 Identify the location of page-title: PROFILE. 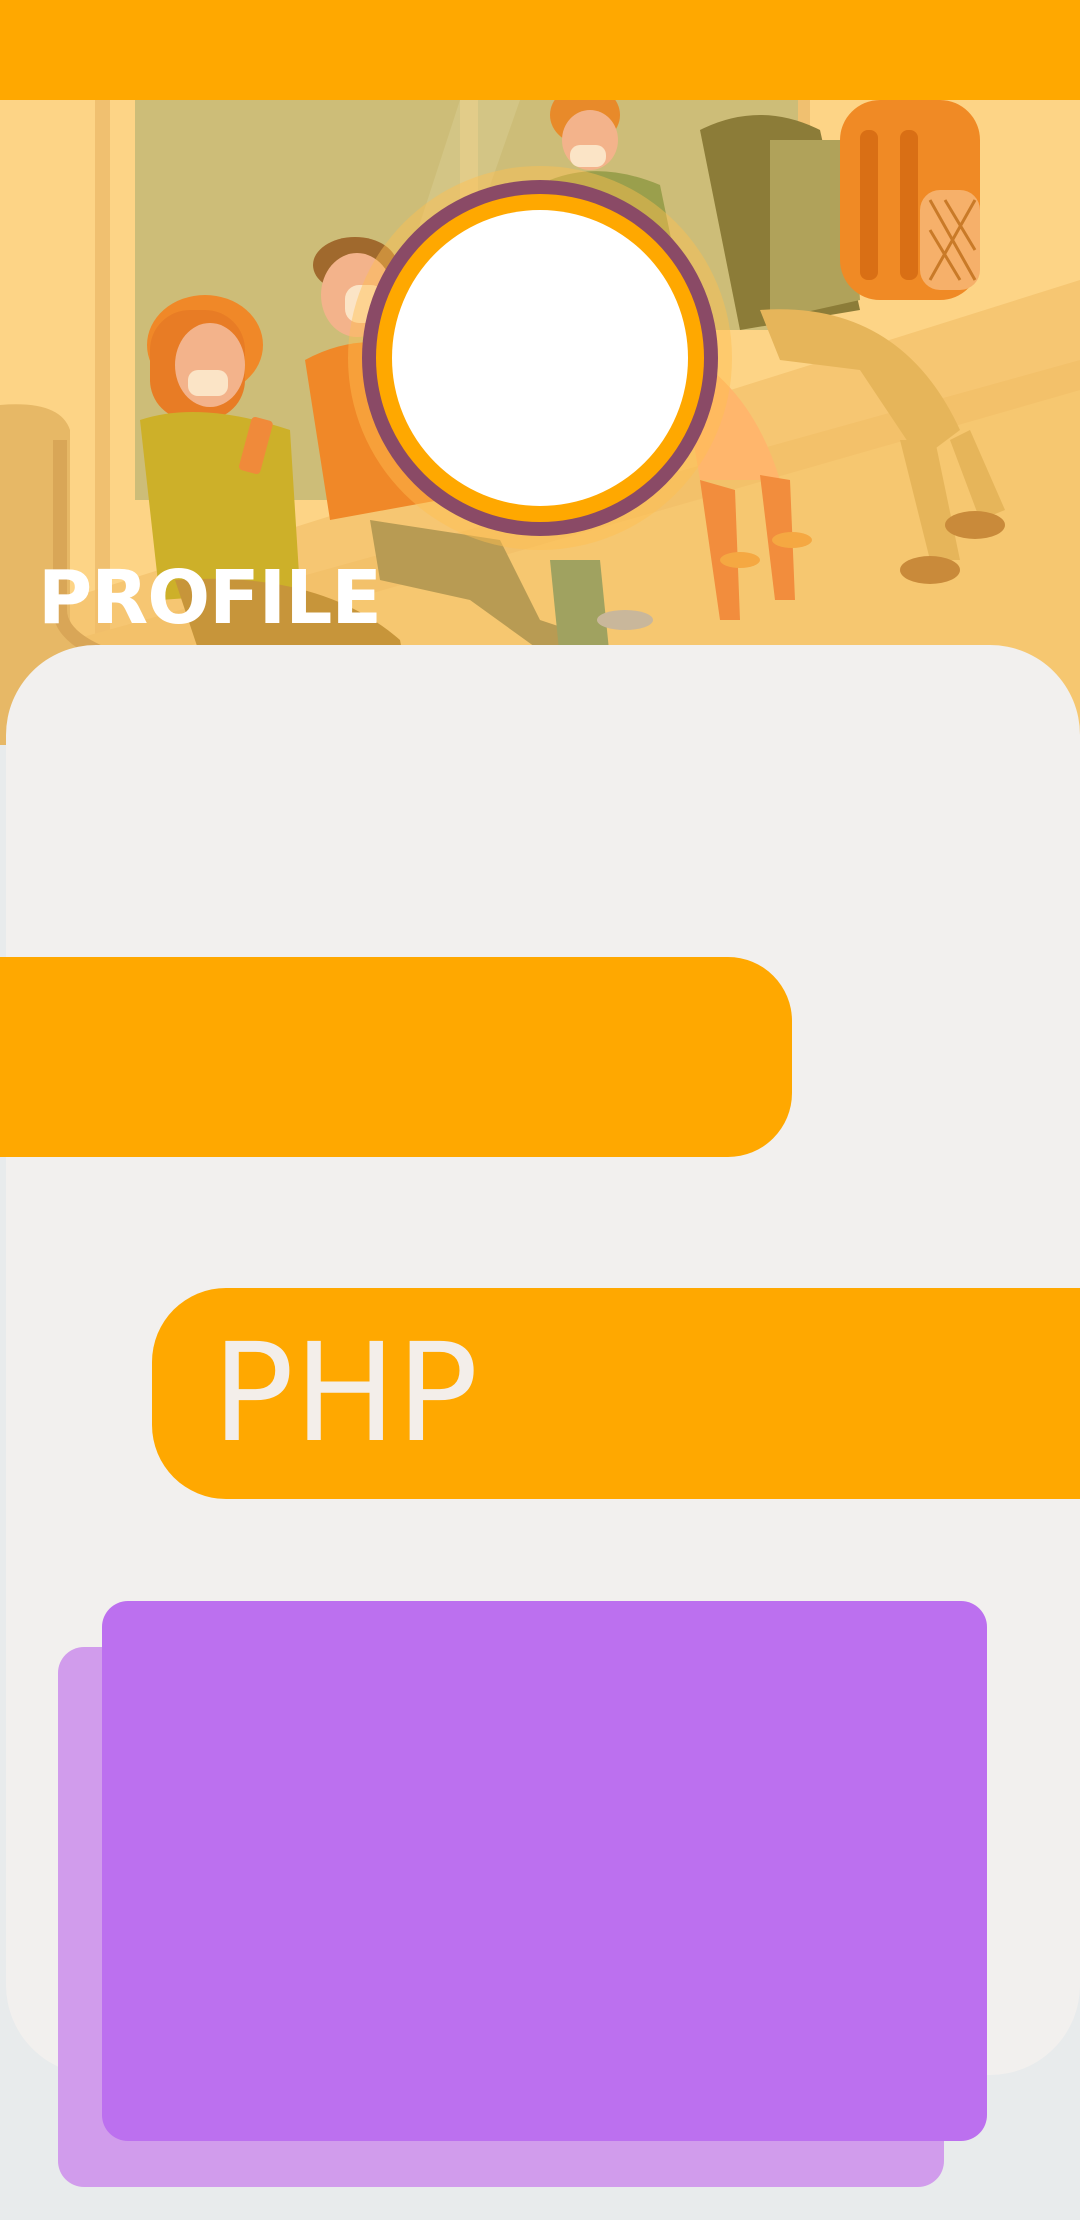
(210, 598).